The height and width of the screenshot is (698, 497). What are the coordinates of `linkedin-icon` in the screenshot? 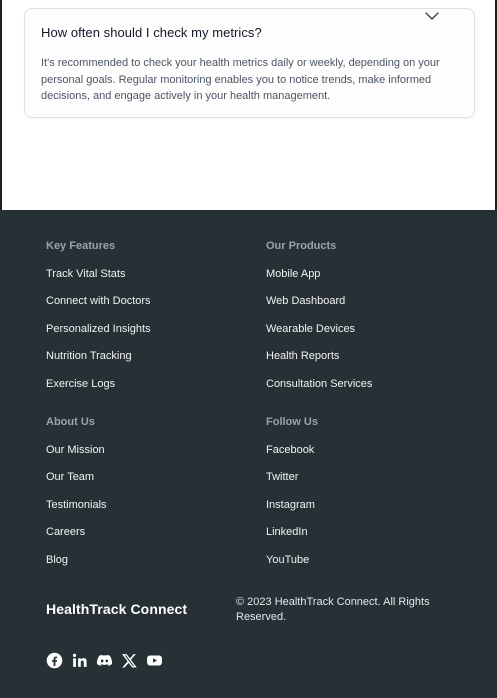 It's located at (79, 660).